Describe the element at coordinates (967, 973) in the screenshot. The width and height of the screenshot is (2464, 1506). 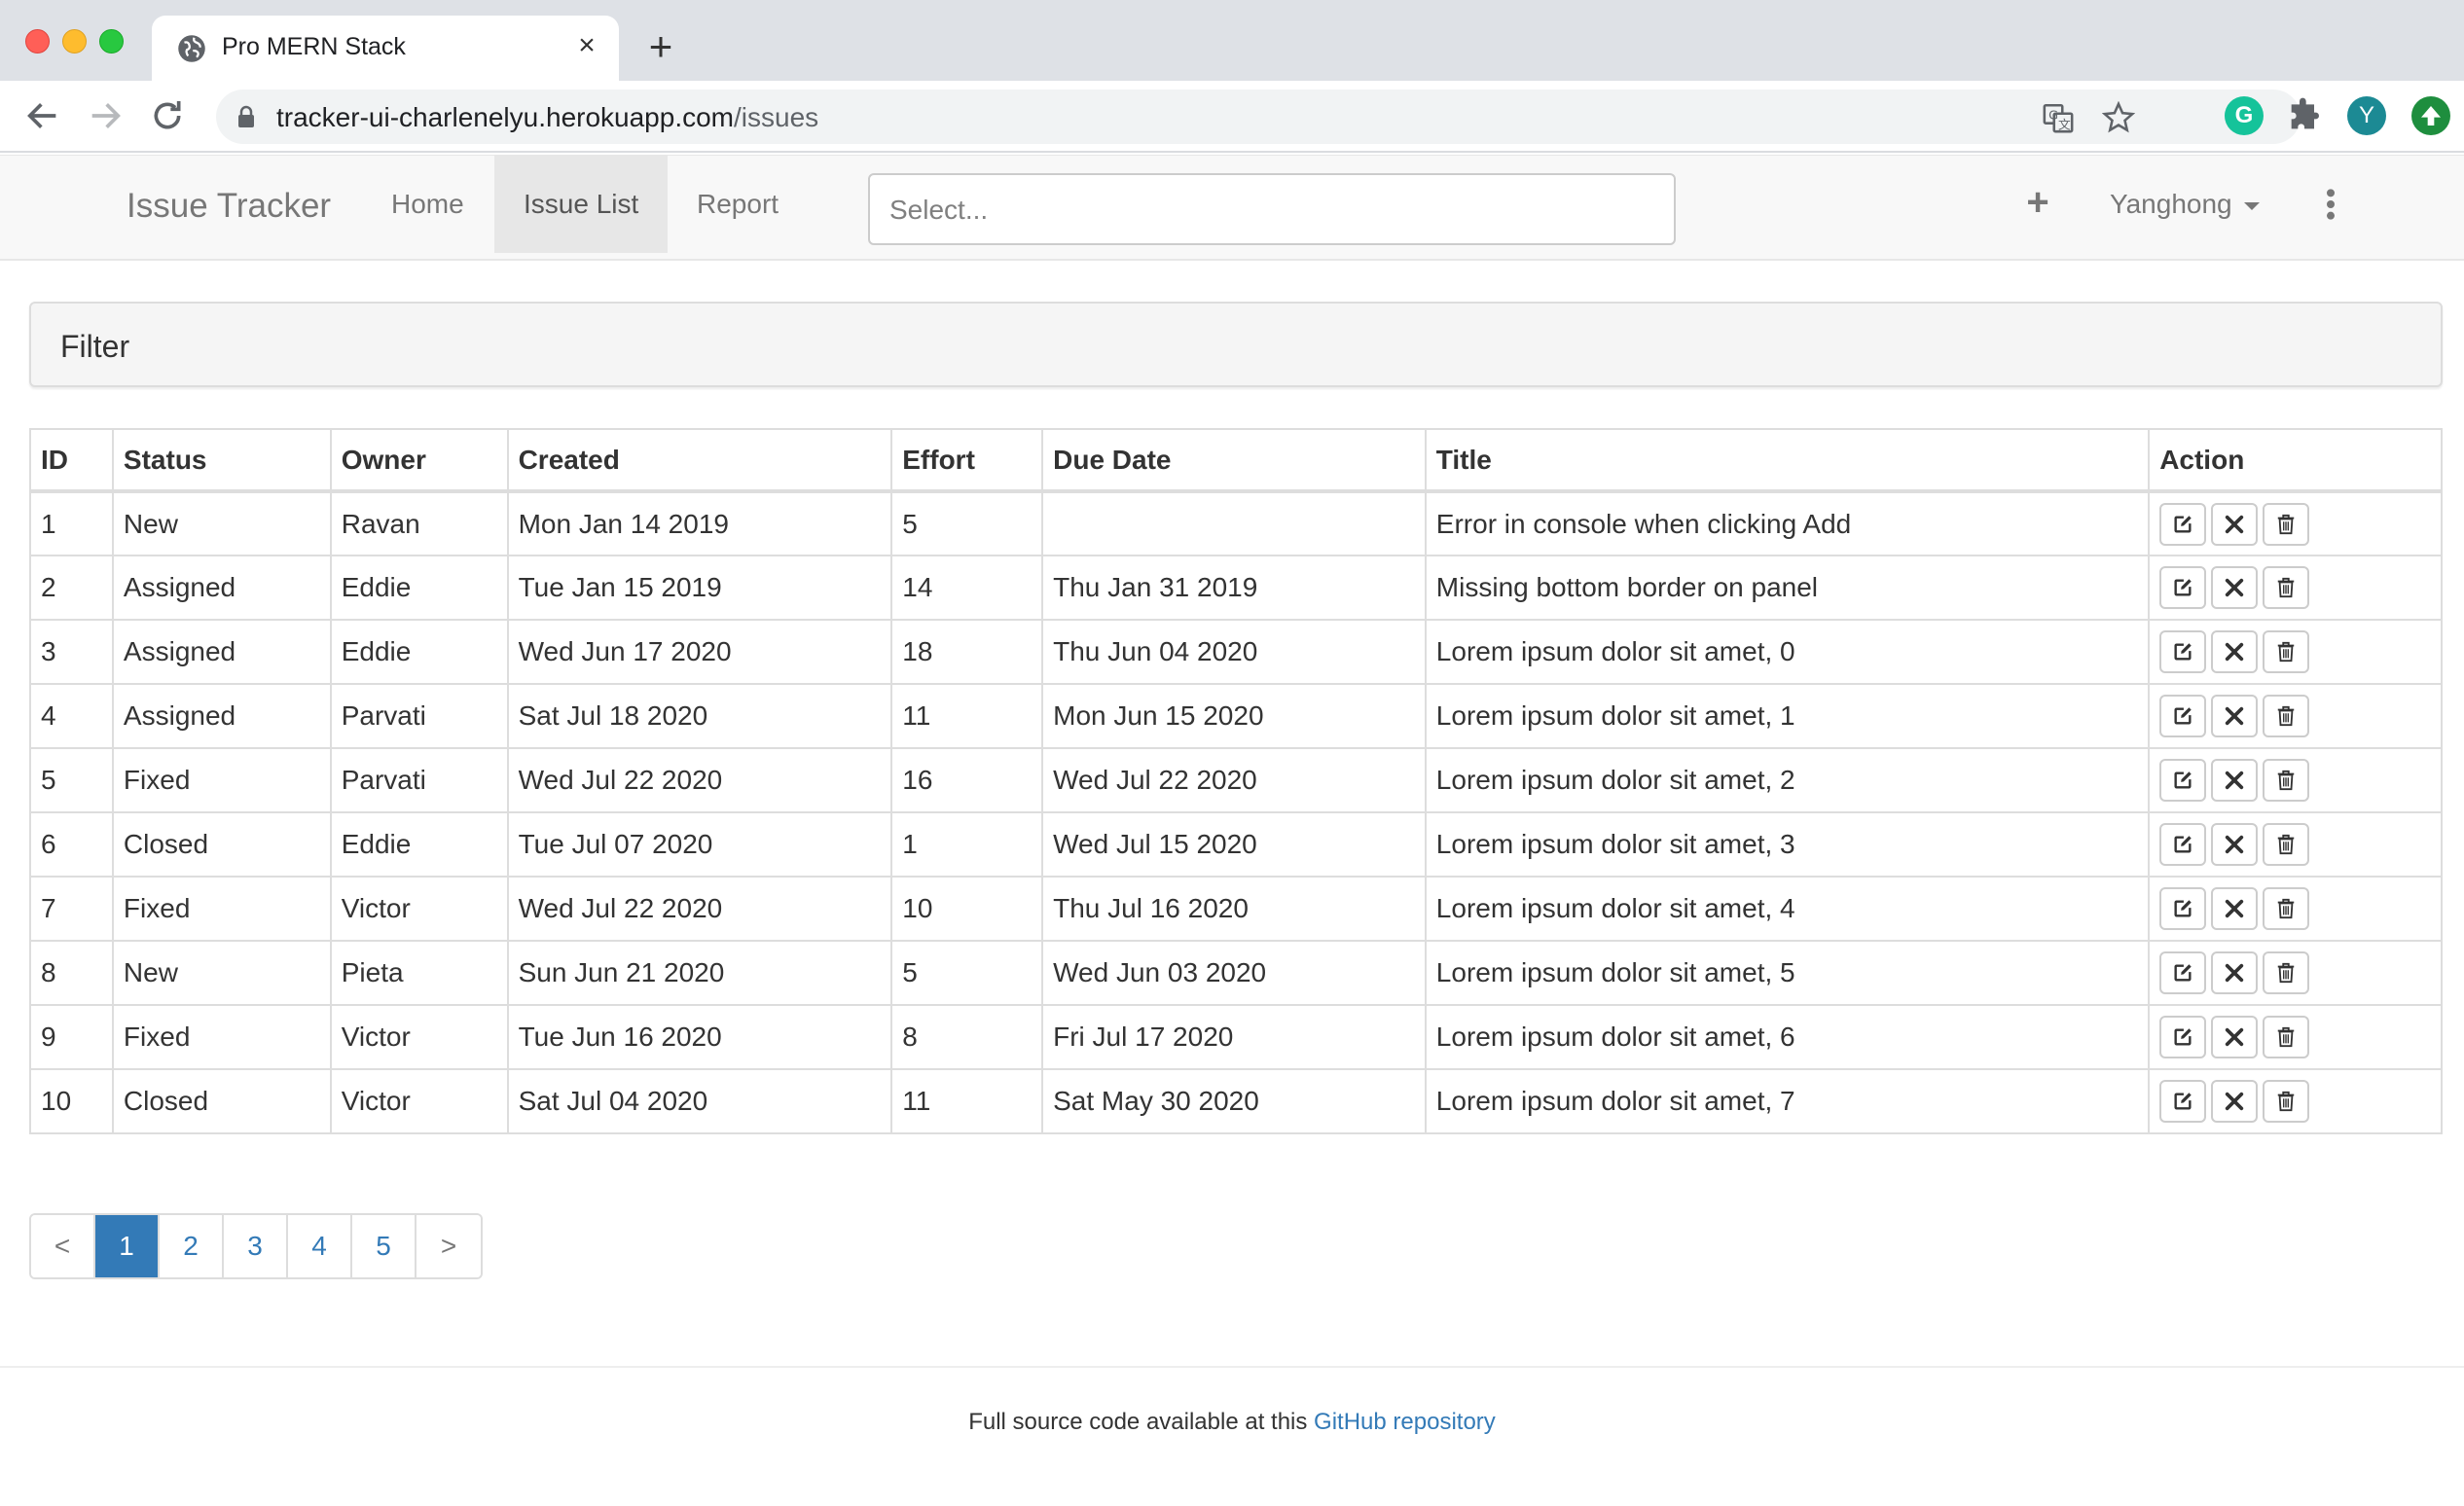
I see `cell-effort: 5` at that location.